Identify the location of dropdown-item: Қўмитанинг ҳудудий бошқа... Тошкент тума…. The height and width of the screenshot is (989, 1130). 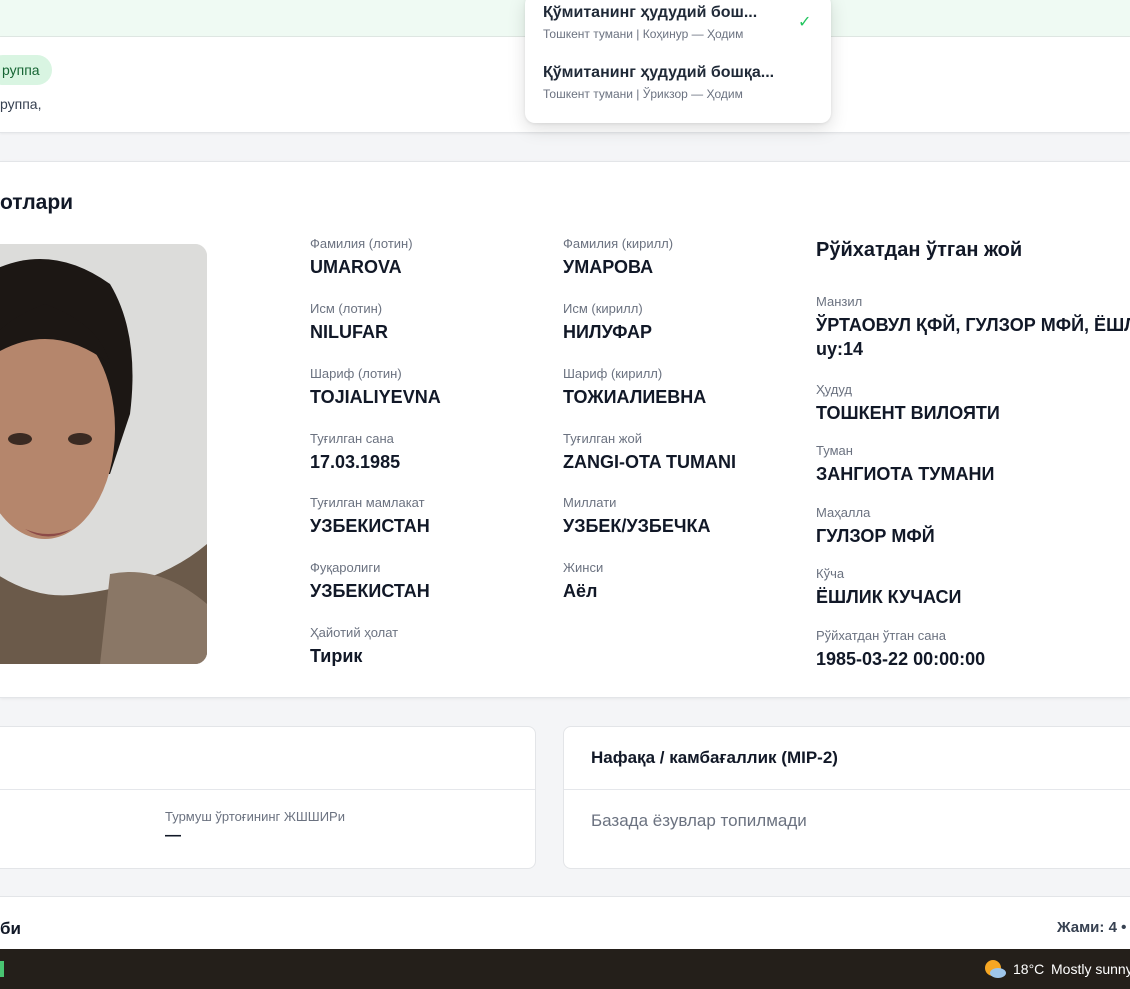
(678, 82).